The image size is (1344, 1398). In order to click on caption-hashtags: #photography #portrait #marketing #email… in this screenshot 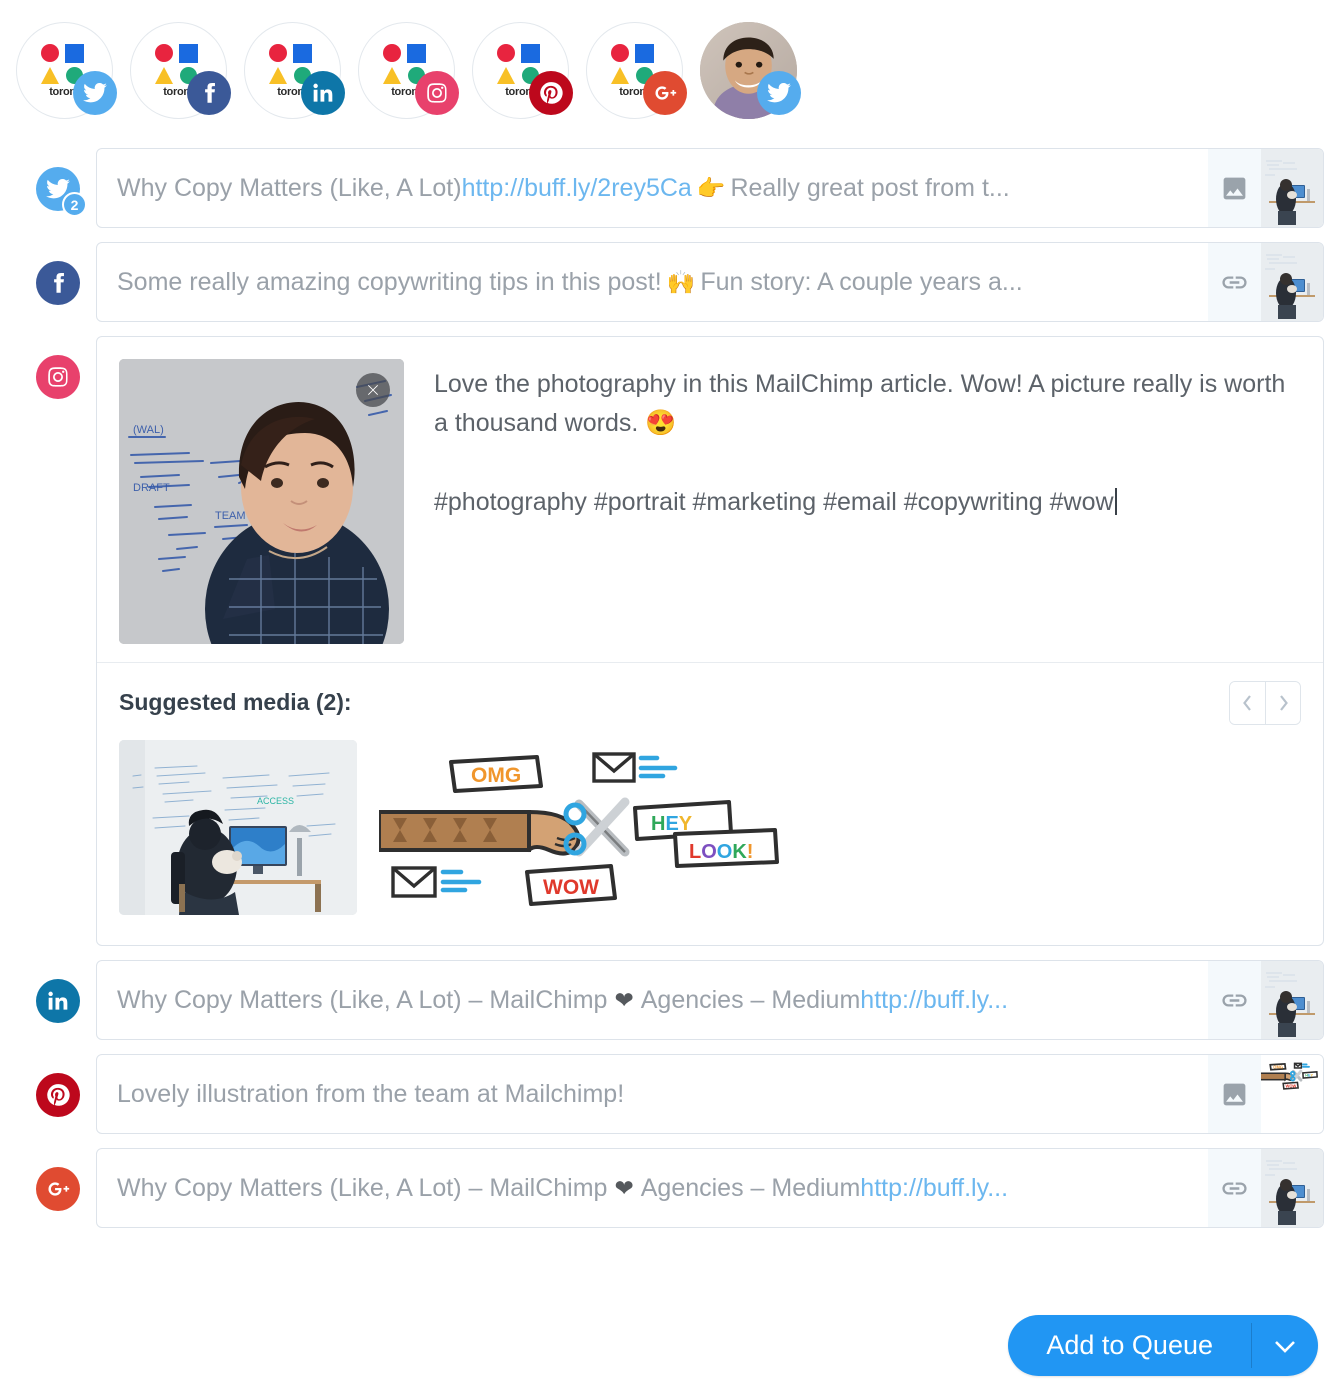, I will do `click(774, 502)`.